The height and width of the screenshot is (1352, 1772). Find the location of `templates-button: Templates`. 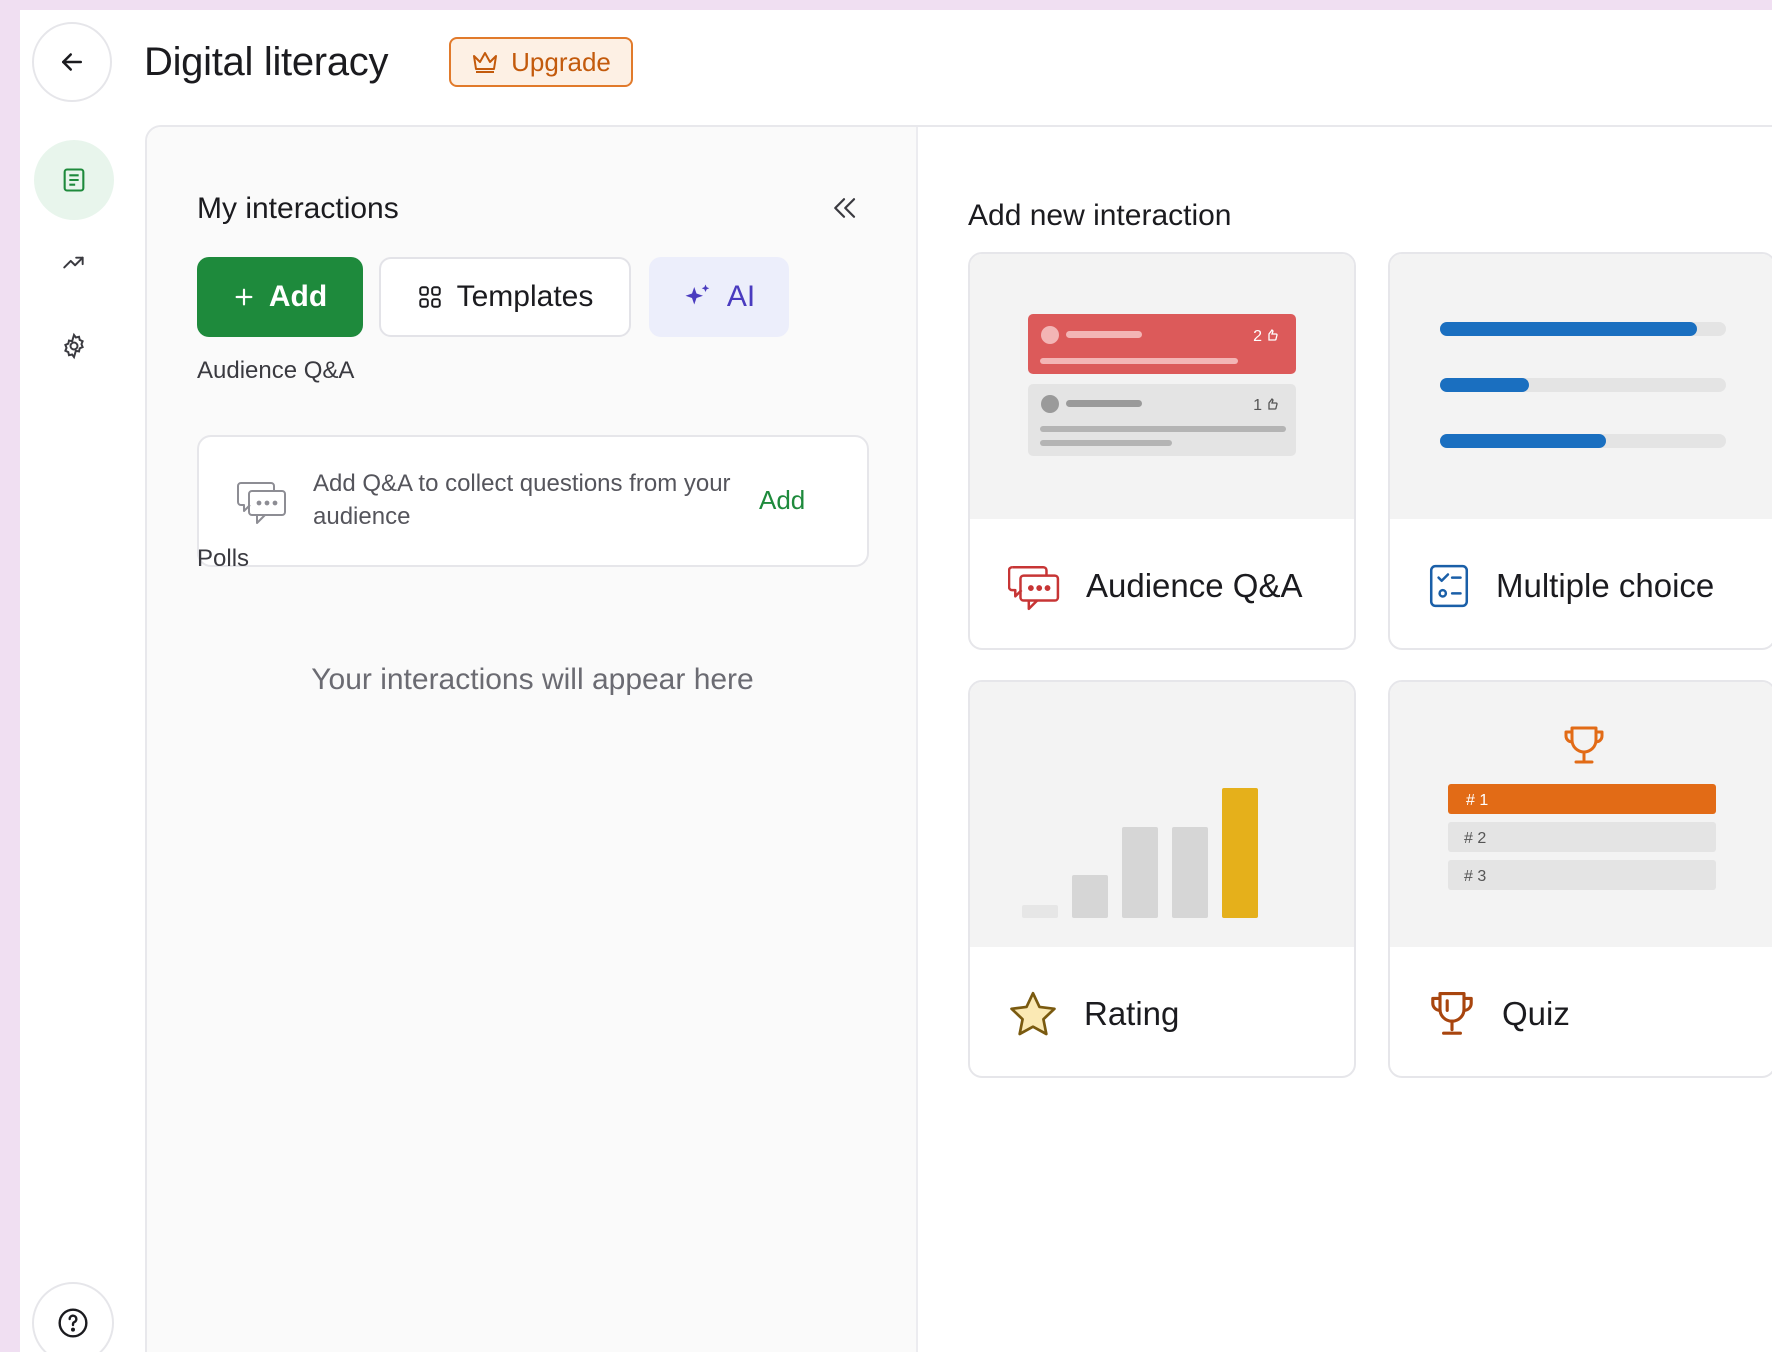

templates-button: Templates is located at coordinates (505, 297).